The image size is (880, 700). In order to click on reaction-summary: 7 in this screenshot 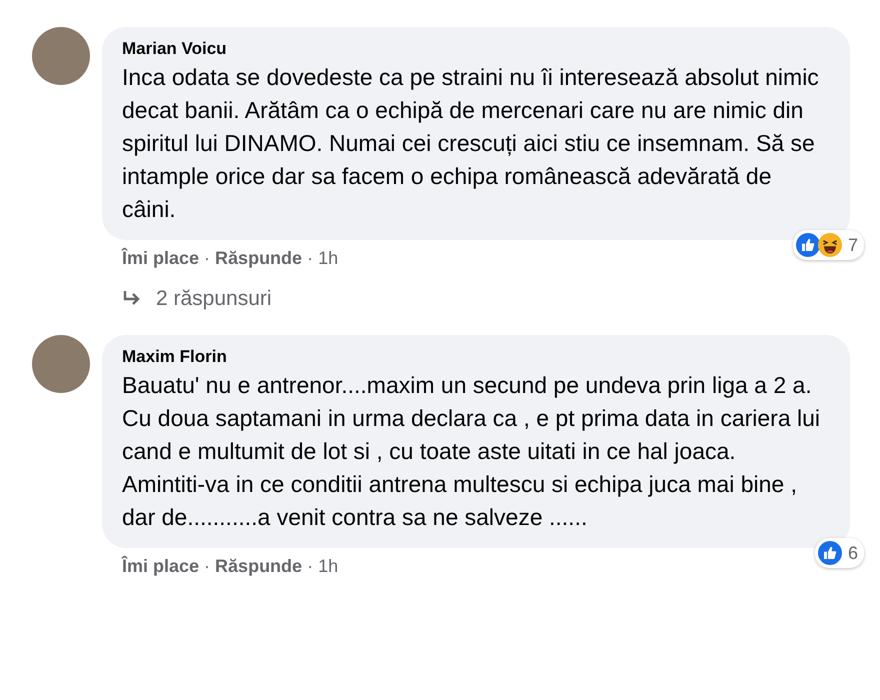, I will do `click(828, 245)`.